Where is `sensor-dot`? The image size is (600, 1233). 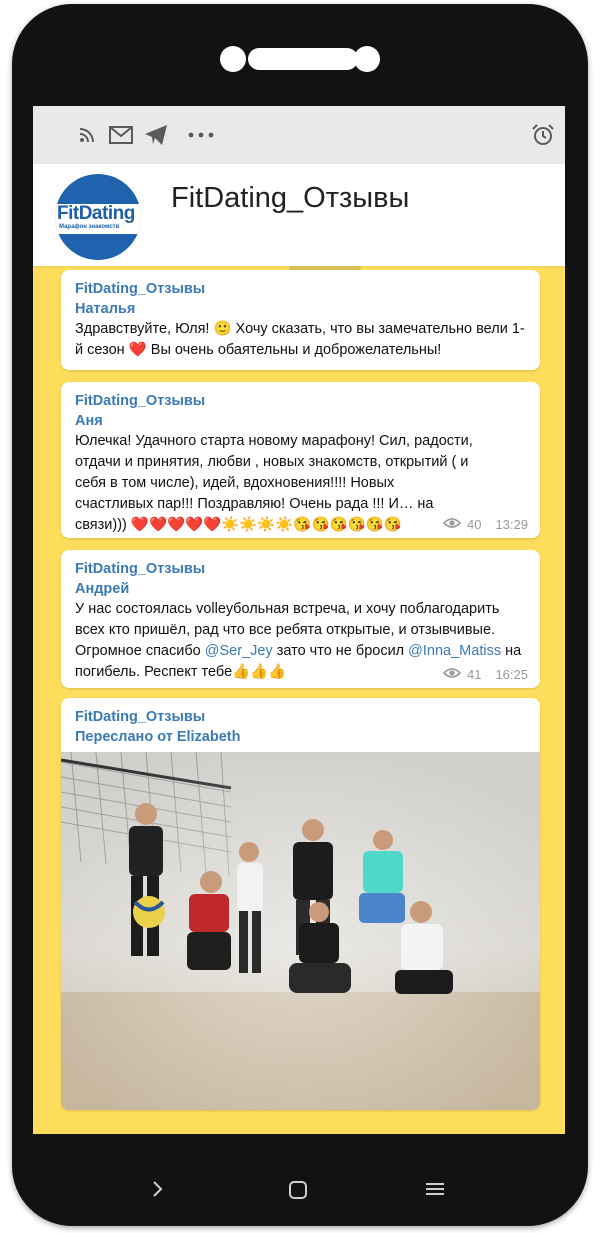 sensor-dot is located at coordinates (367, 59).